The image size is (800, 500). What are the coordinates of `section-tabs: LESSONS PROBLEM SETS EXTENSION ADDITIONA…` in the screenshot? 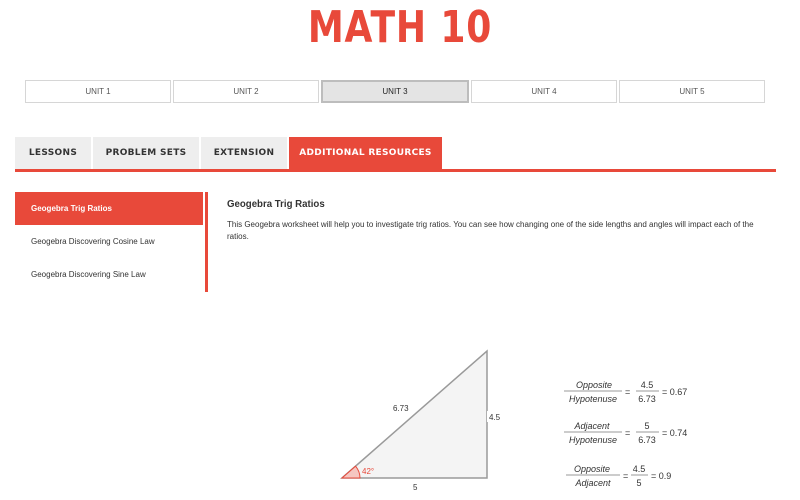 It's located at (395, 154).